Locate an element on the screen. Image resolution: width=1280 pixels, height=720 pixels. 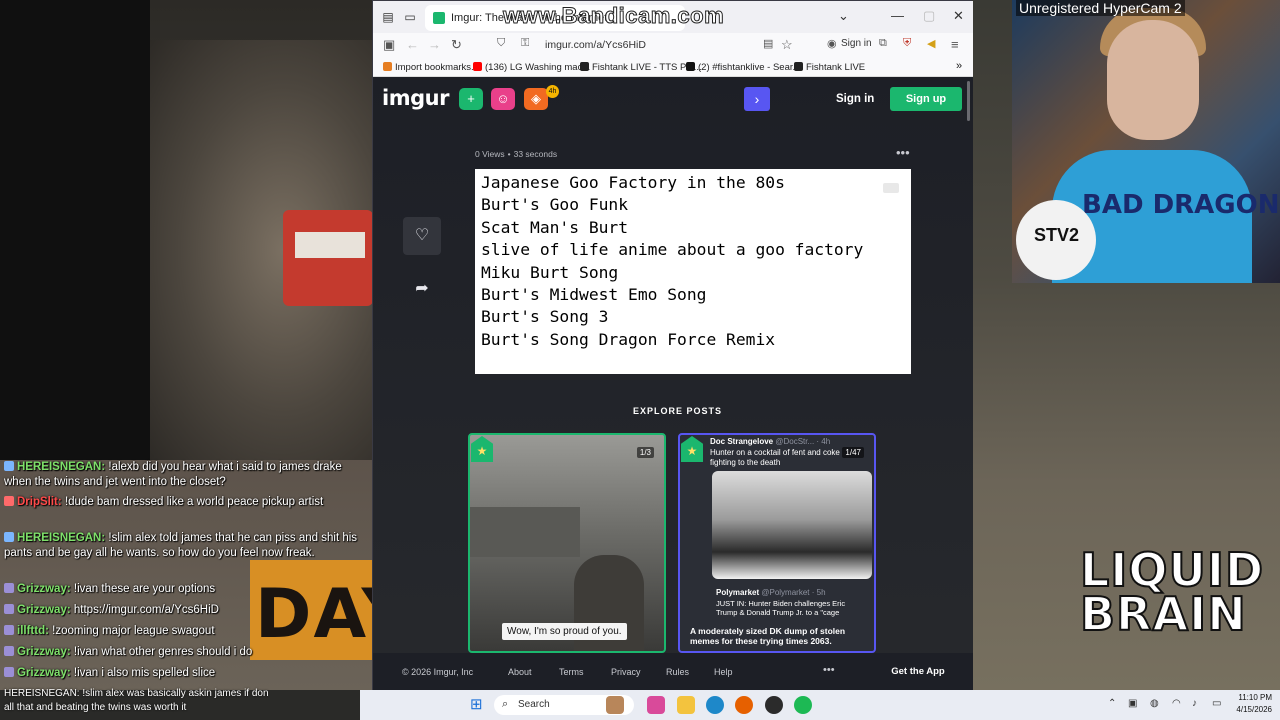
account-icon: ◉ is located at coordinates (832, 43).